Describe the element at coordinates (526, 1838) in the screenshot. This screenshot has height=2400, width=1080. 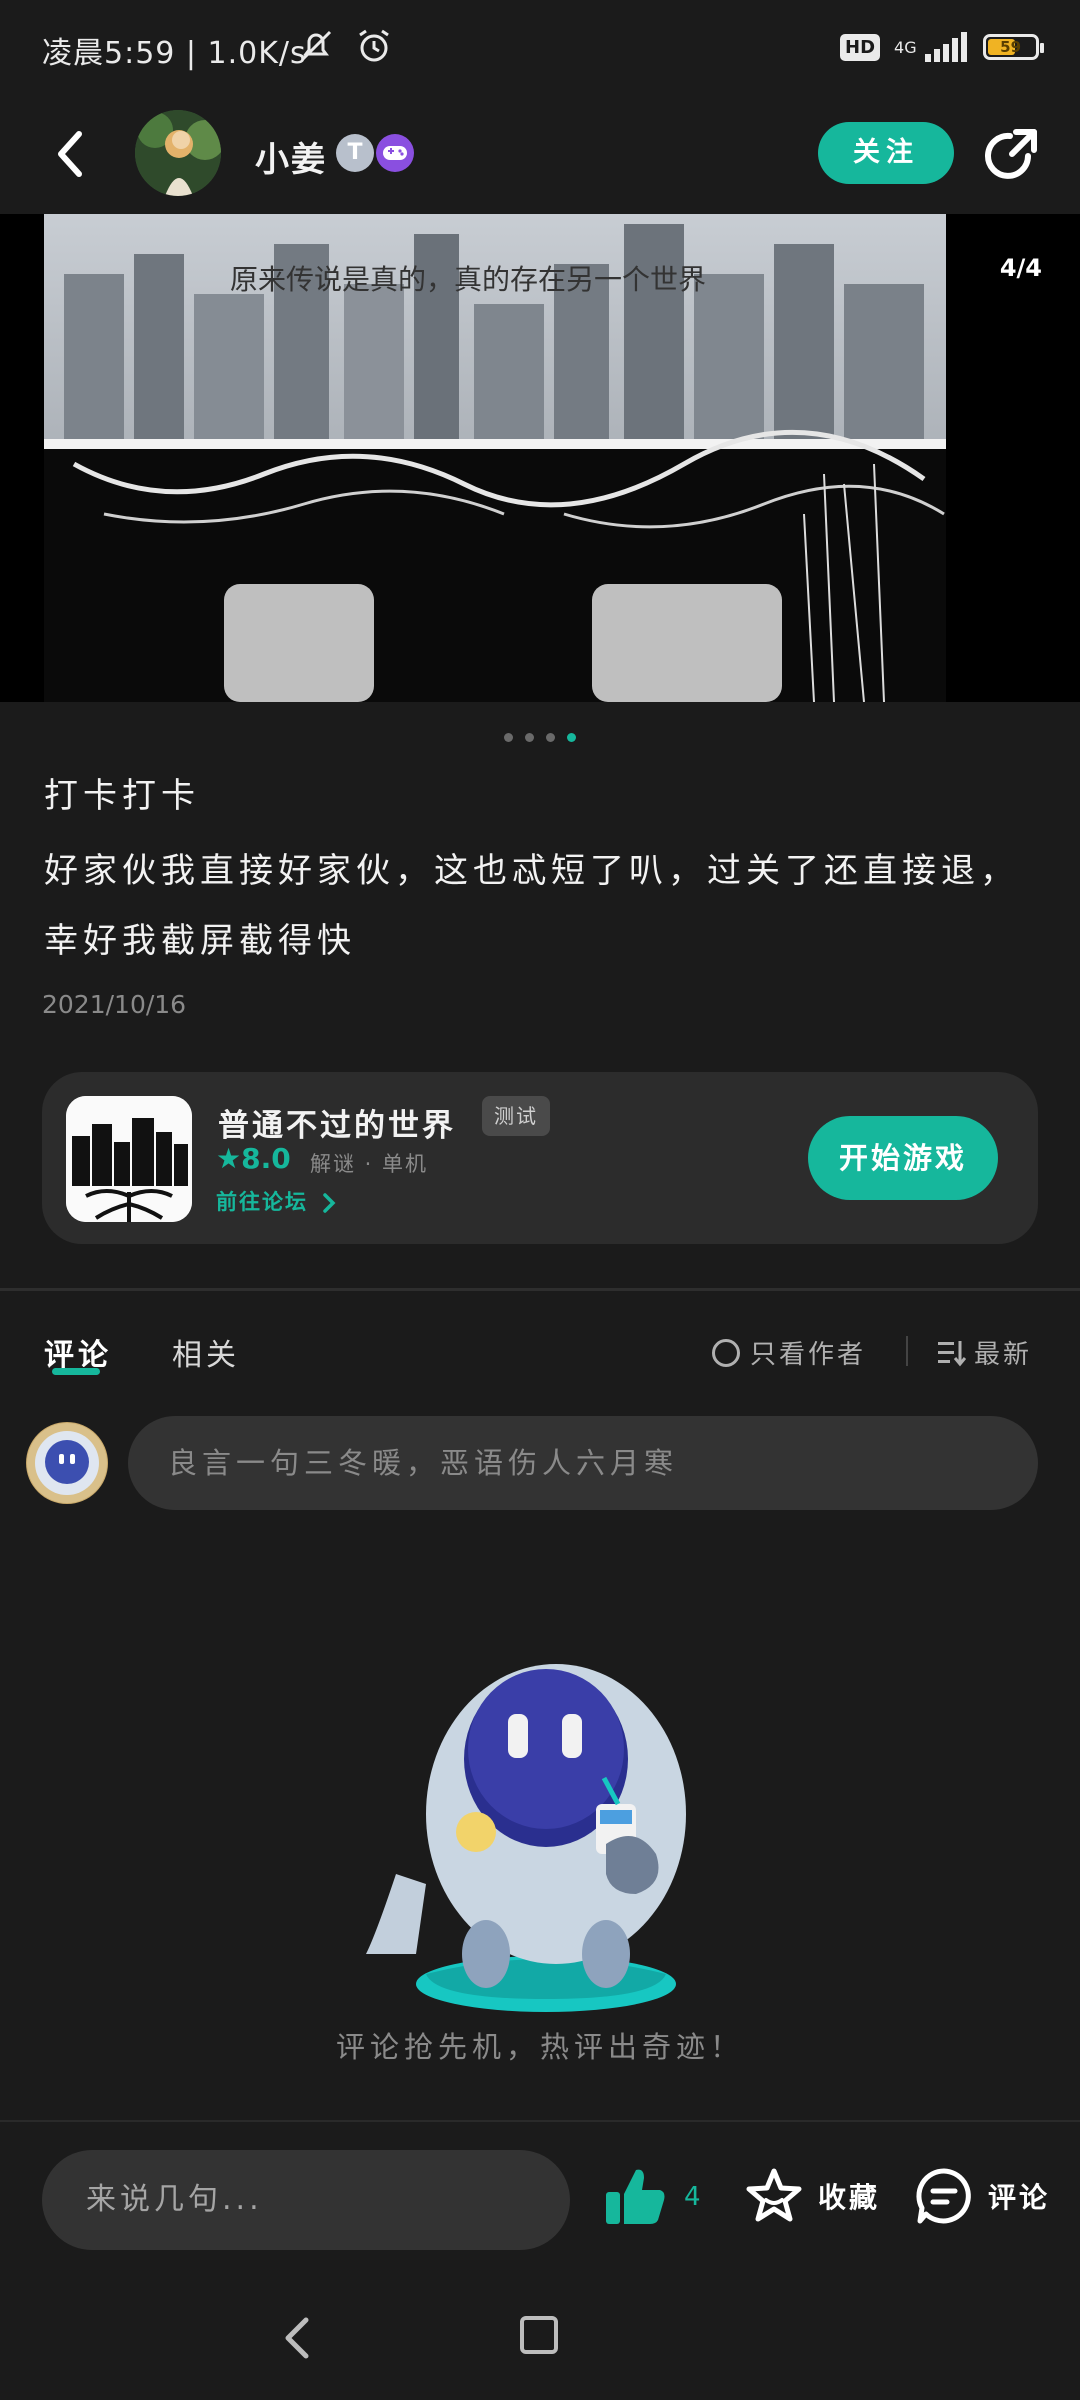
I see `robot-mascot-illustration` at that location.